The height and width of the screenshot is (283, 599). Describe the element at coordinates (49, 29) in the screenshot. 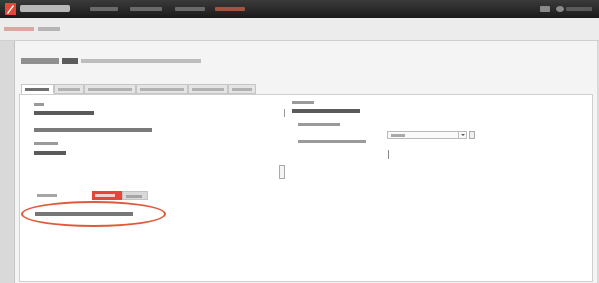

I see `breadcrumb-current` at that location.